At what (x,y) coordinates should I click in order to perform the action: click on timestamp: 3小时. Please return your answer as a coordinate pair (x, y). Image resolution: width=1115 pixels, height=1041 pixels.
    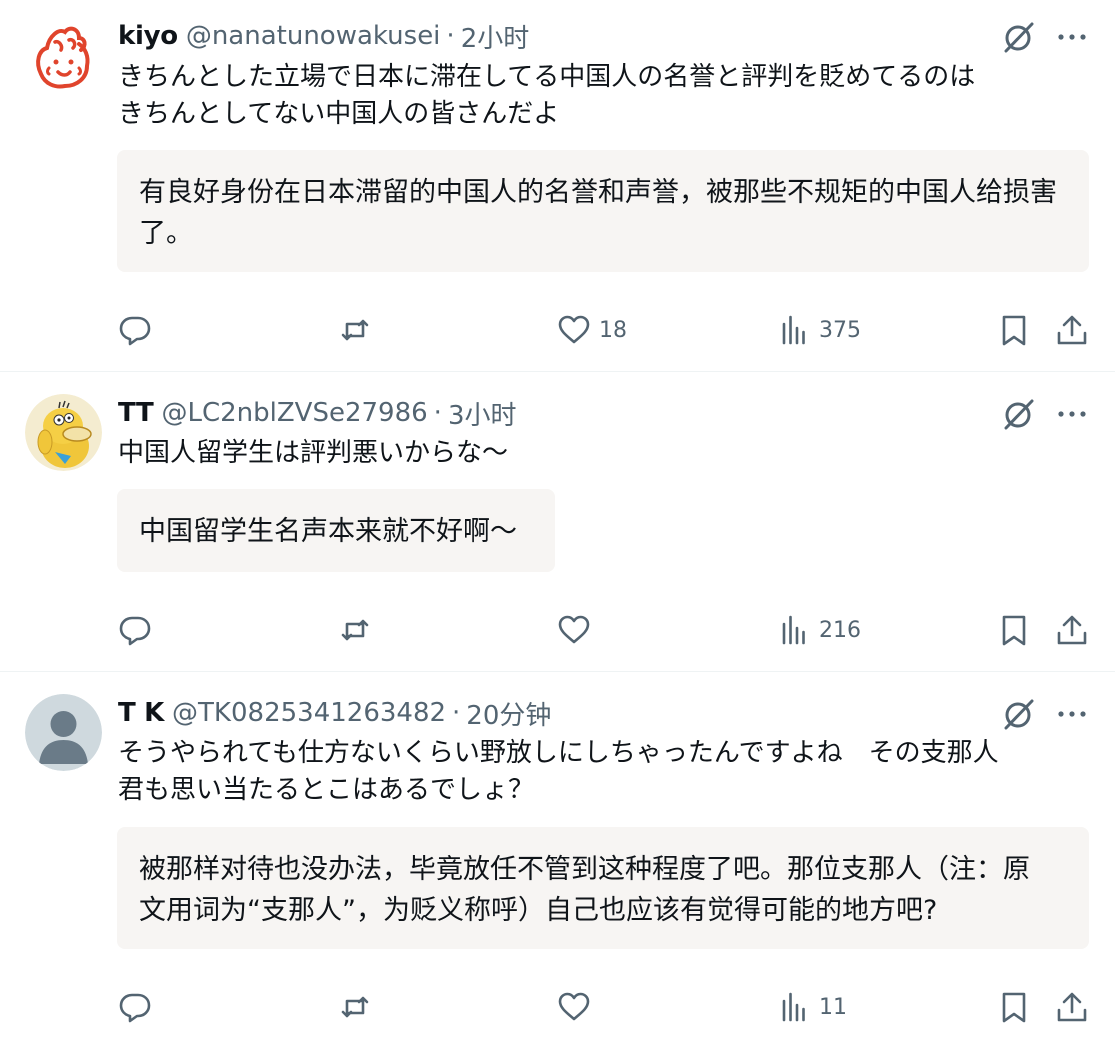
    Looking at the image, I should click on (482, 413).